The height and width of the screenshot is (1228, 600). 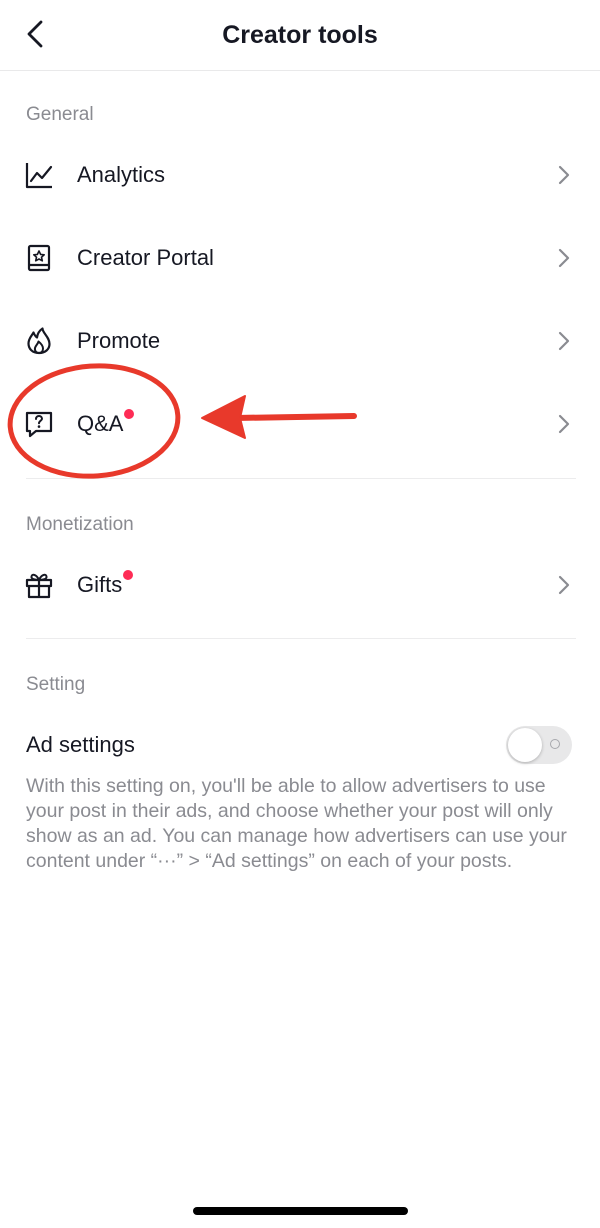 I want to click on top-nav-bar: Creator tools, so click(x=300, y=35).